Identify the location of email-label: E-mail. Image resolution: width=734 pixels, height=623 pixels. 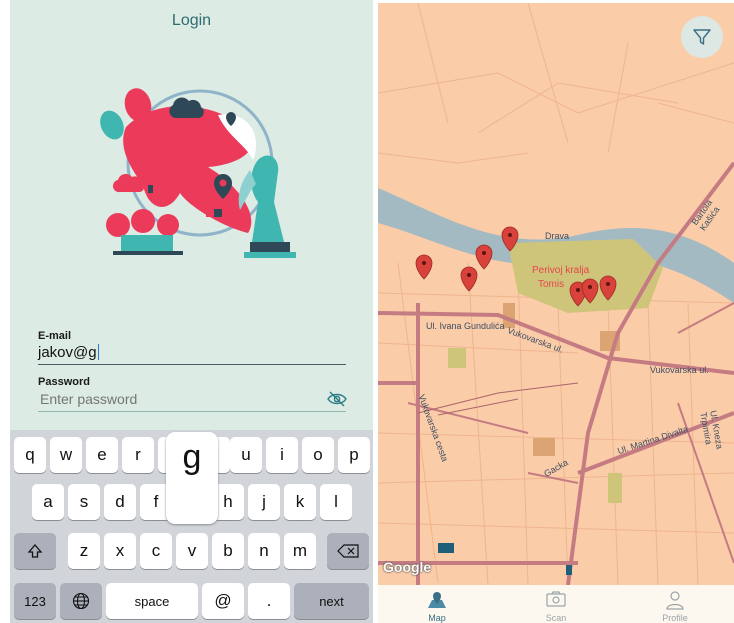
(55, 336).